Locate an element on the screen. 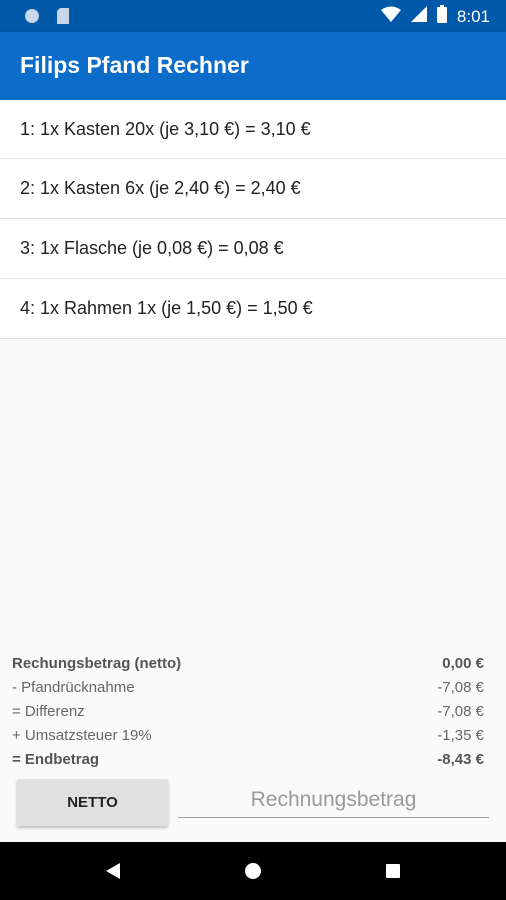  summary-value: -1,35 € is located at coordinates (460, 735).